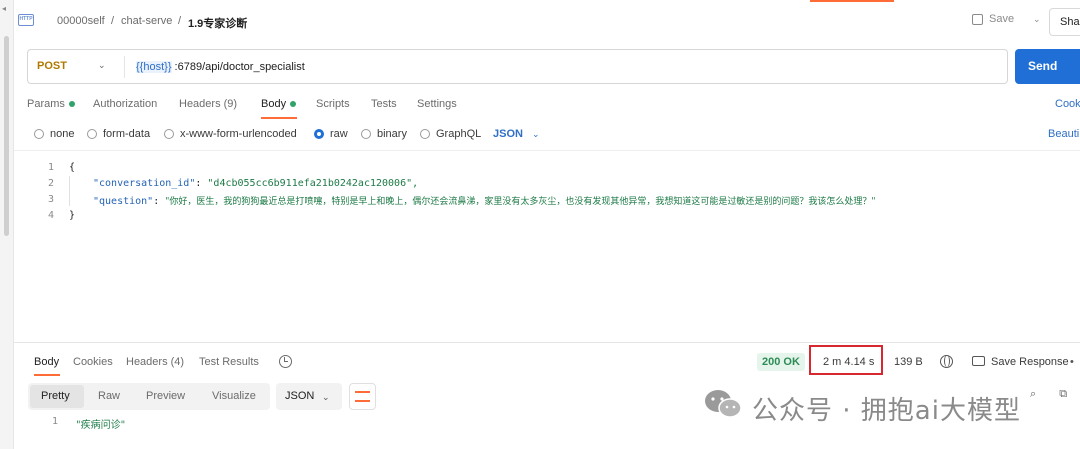 This screenshot has width=1080, height=449. Describe the element at coordinates (229, 362) in the screenshot. I see `response-tab-test-results: Test Results` at that location.